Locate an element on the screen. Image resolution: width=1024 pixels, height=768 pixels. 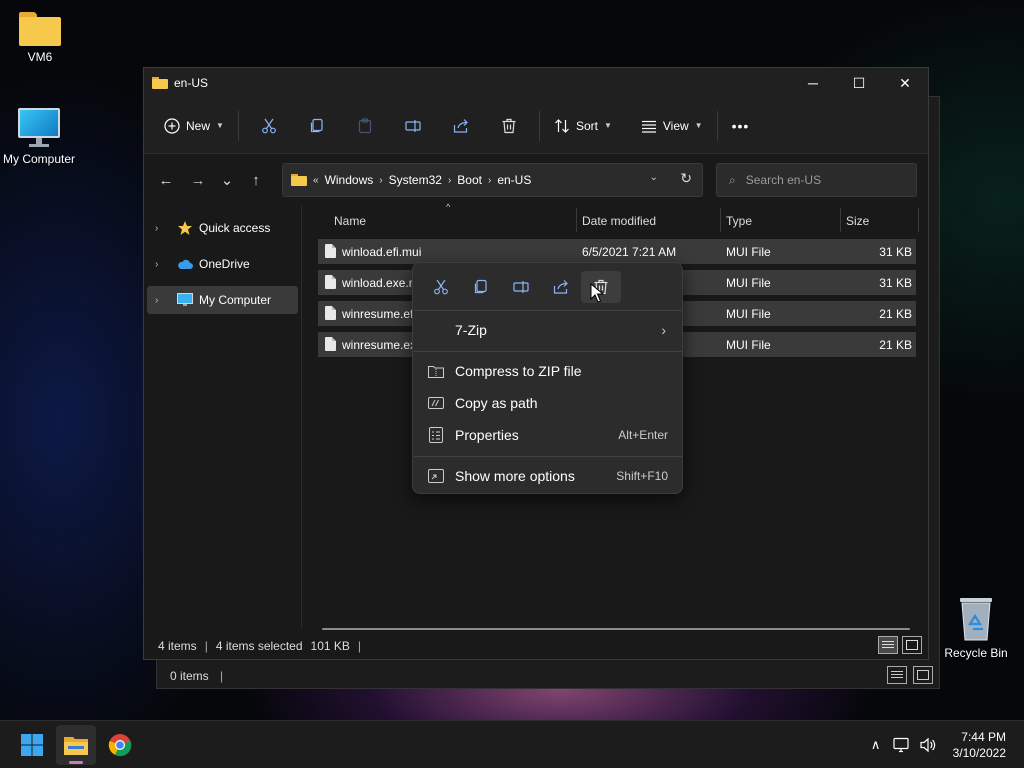
view-button: View ▼ is located at coordinates (672, 126).